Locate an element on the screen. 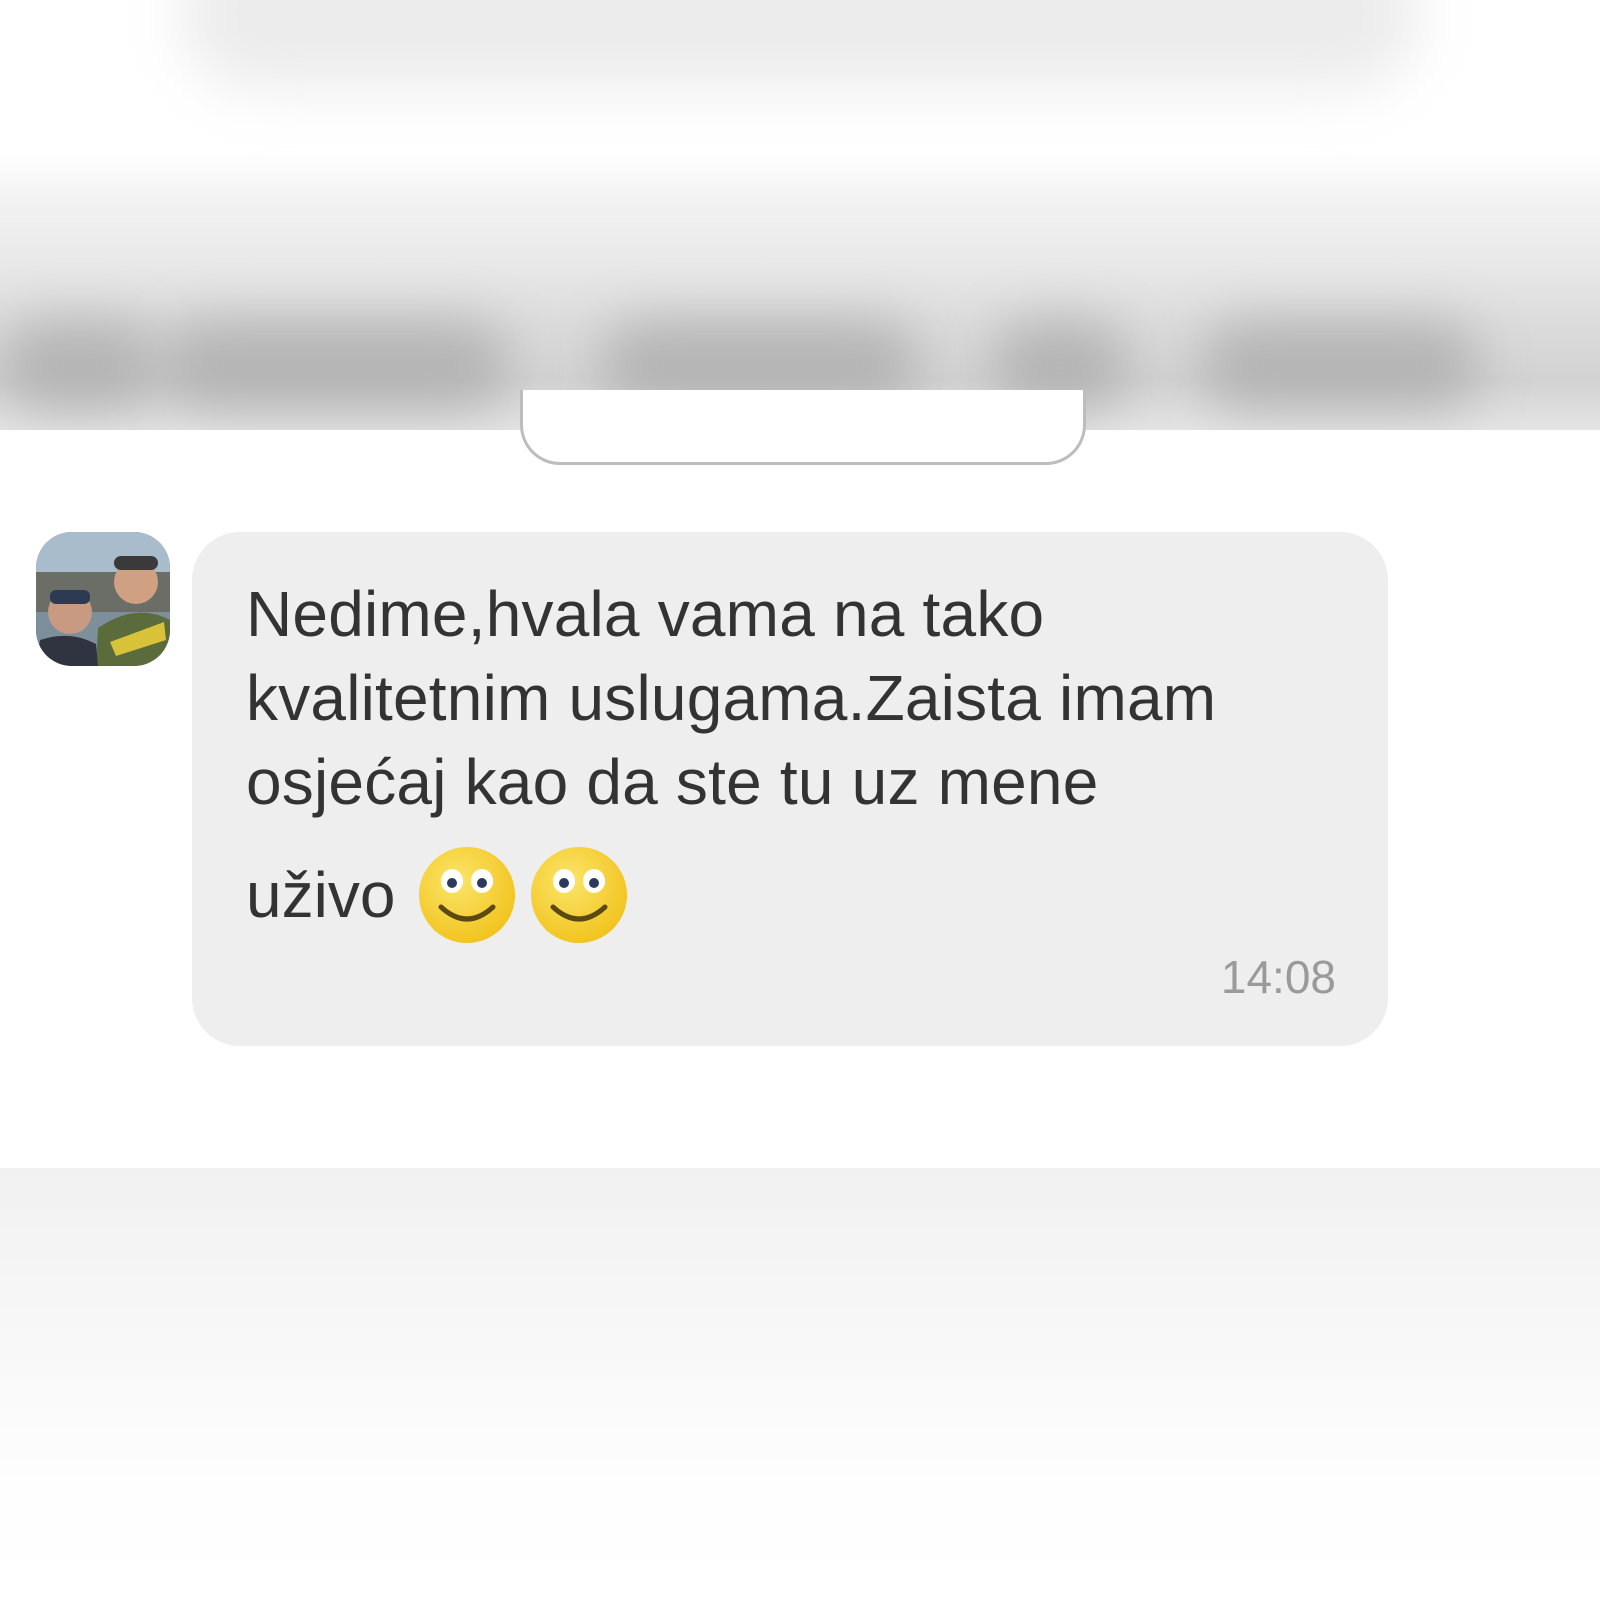 This screenshot has height=1600, width=1600. avatar is located at coordinates (103, 599).